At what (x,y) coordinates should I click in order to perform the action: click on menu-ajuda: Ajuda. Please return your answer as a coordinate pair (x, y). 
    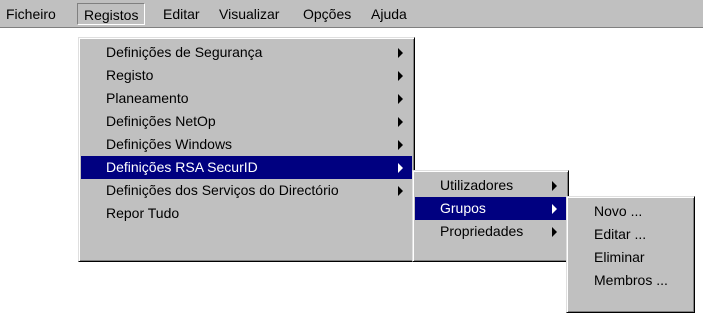
    Looking at the image, I should click on (389, 14).